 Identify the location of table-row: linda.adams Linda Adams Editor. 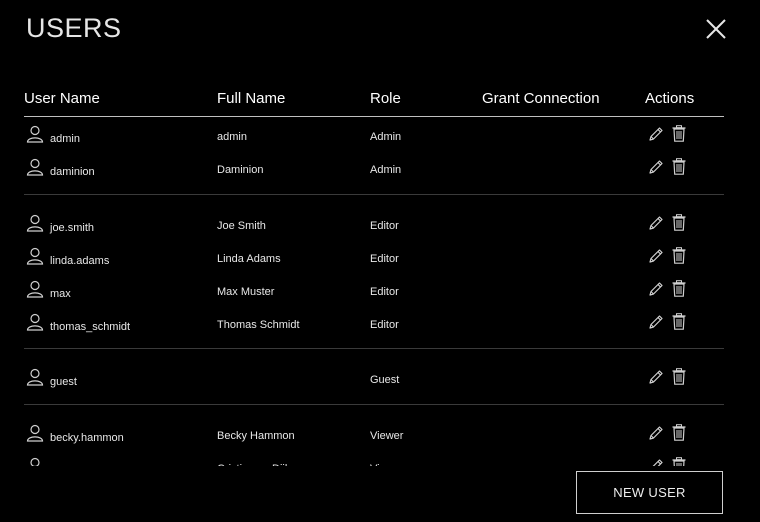
(374, 259).